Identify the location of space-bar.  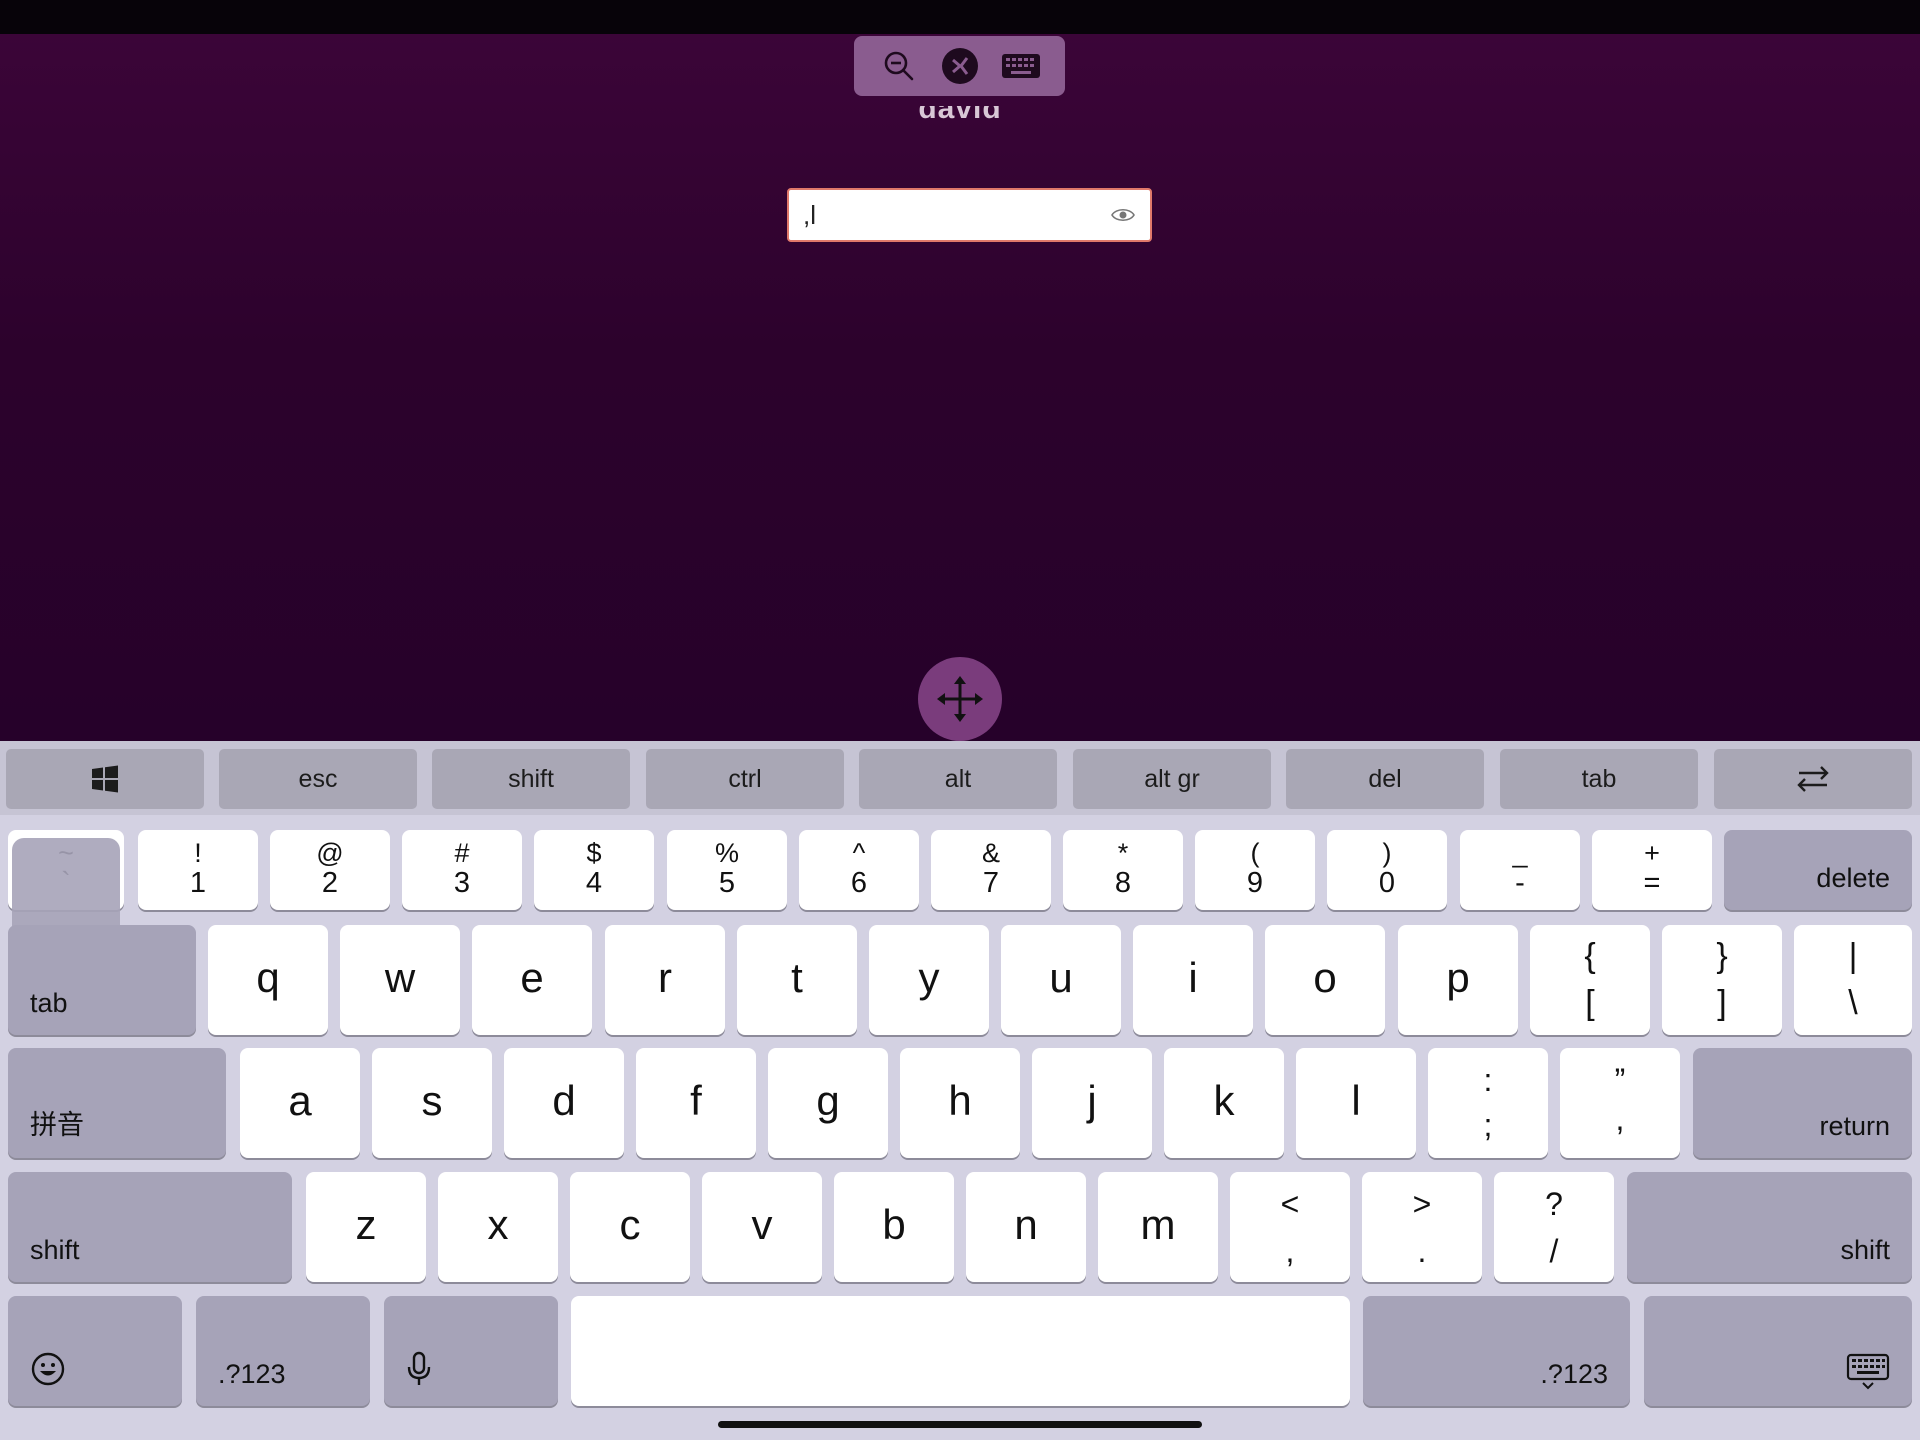
(960, 1351).